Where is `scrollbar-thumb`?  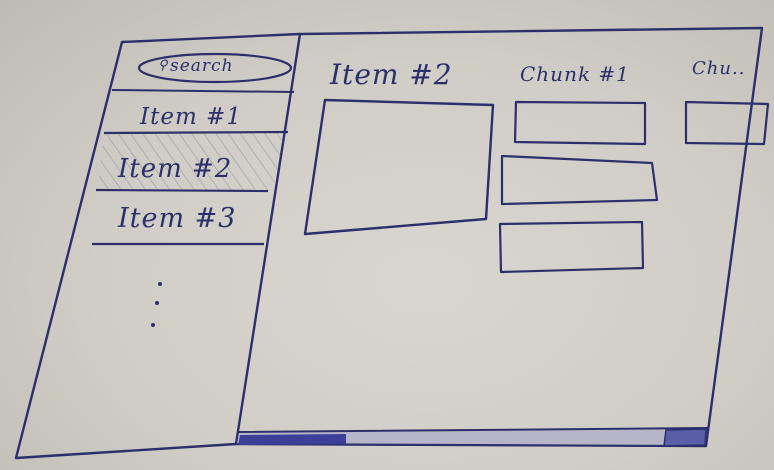
scrollbar-thumb is located at coordinates (292, 439).